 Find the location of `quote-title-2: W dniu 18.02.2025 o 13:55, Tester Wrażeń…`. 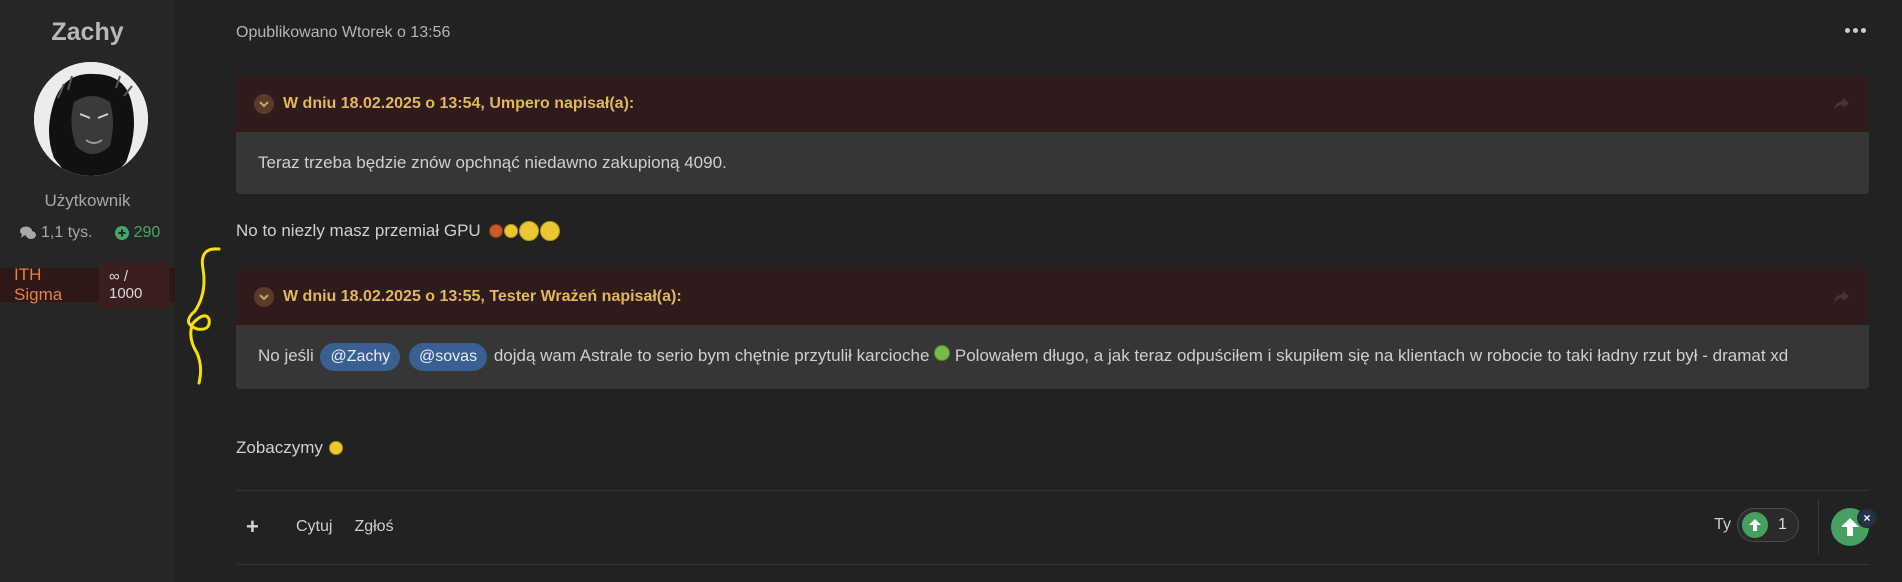

quote-title-2: W dniu 18.02.2025 o 13:55, Tester Wrażeń… is located at coordinates (482, 296).